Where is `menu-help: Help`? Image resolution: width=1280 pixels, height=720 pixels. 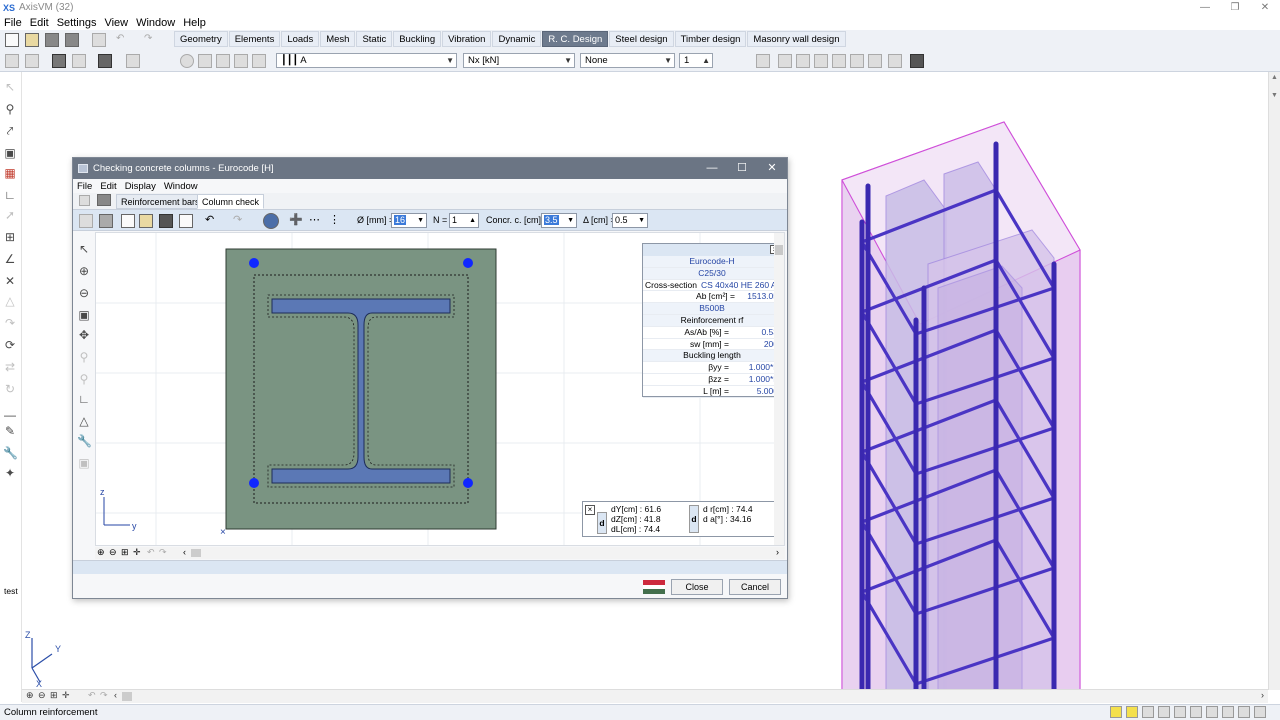 menu-help: Help is located at coordinates (194, 23).